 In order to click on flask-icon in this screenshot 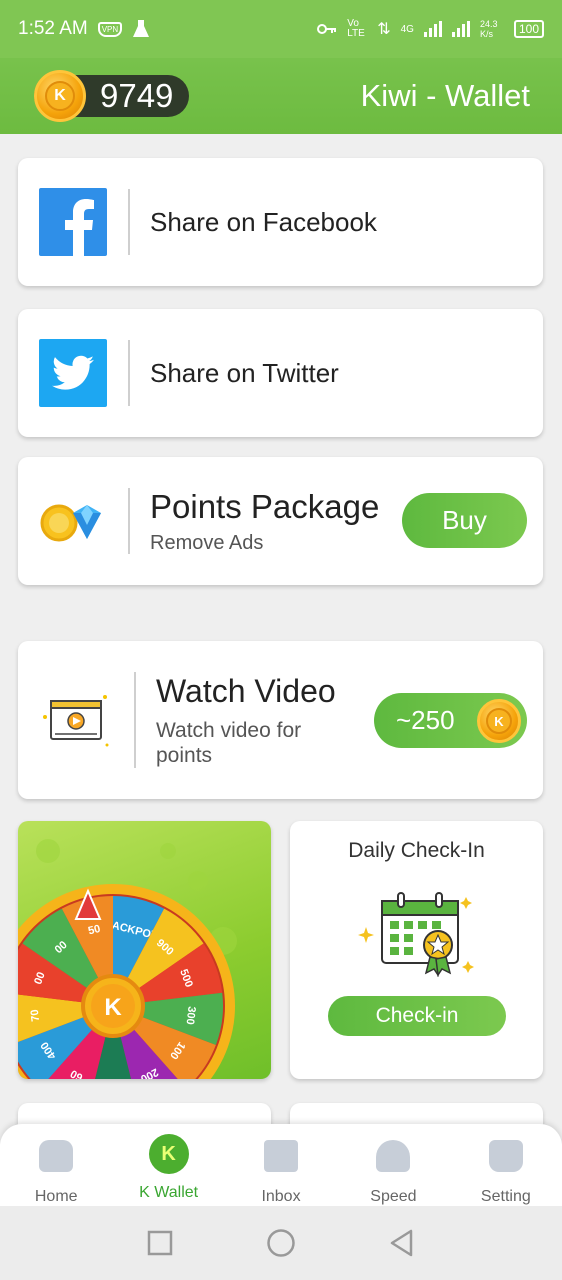, I will do `click(141, 28)`.